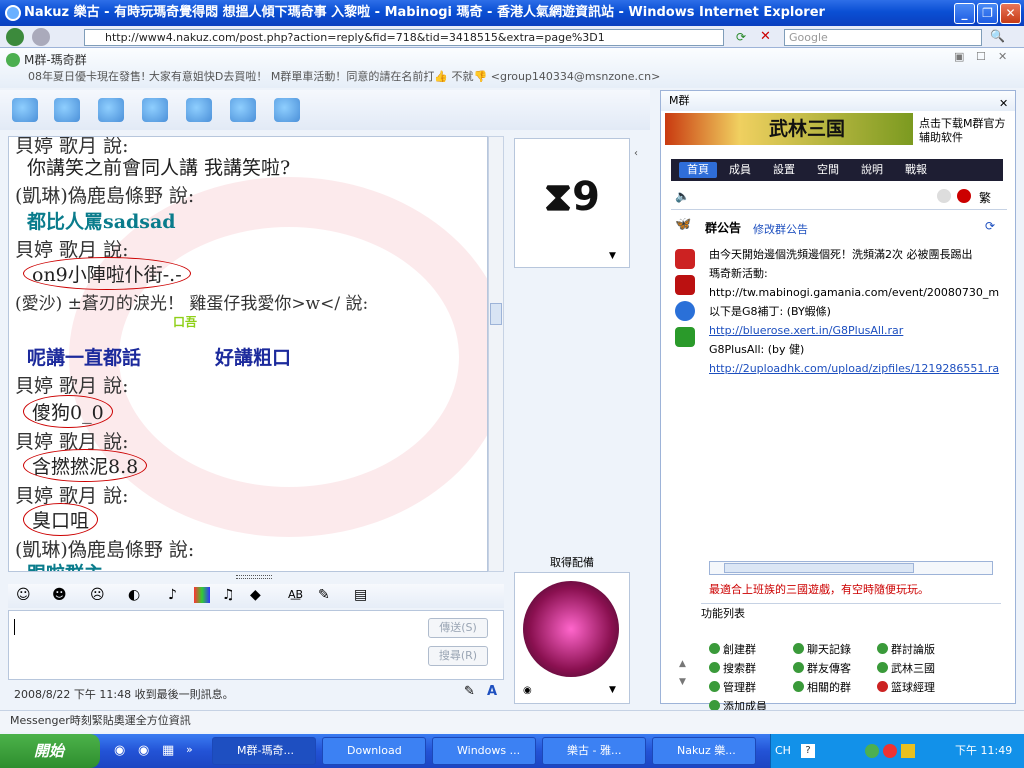 The height and width of the screenshot is (768, 1024). I want to click on emoticon-icon: ☺, so click(23, 595).